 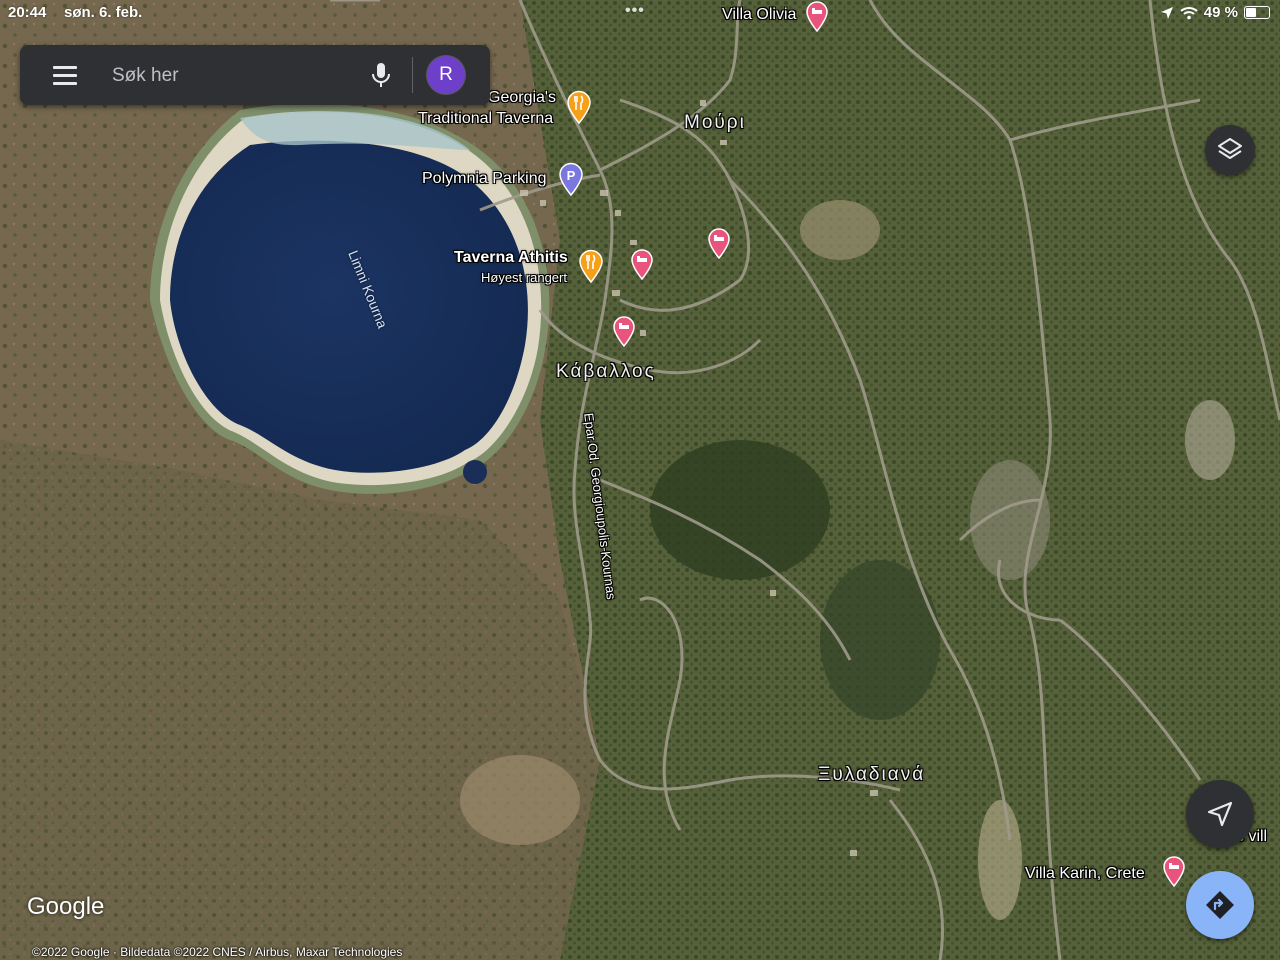 I want to click on poi-label-villa-karin: Villa Karin, Crete, so click(x=1085, y=874).